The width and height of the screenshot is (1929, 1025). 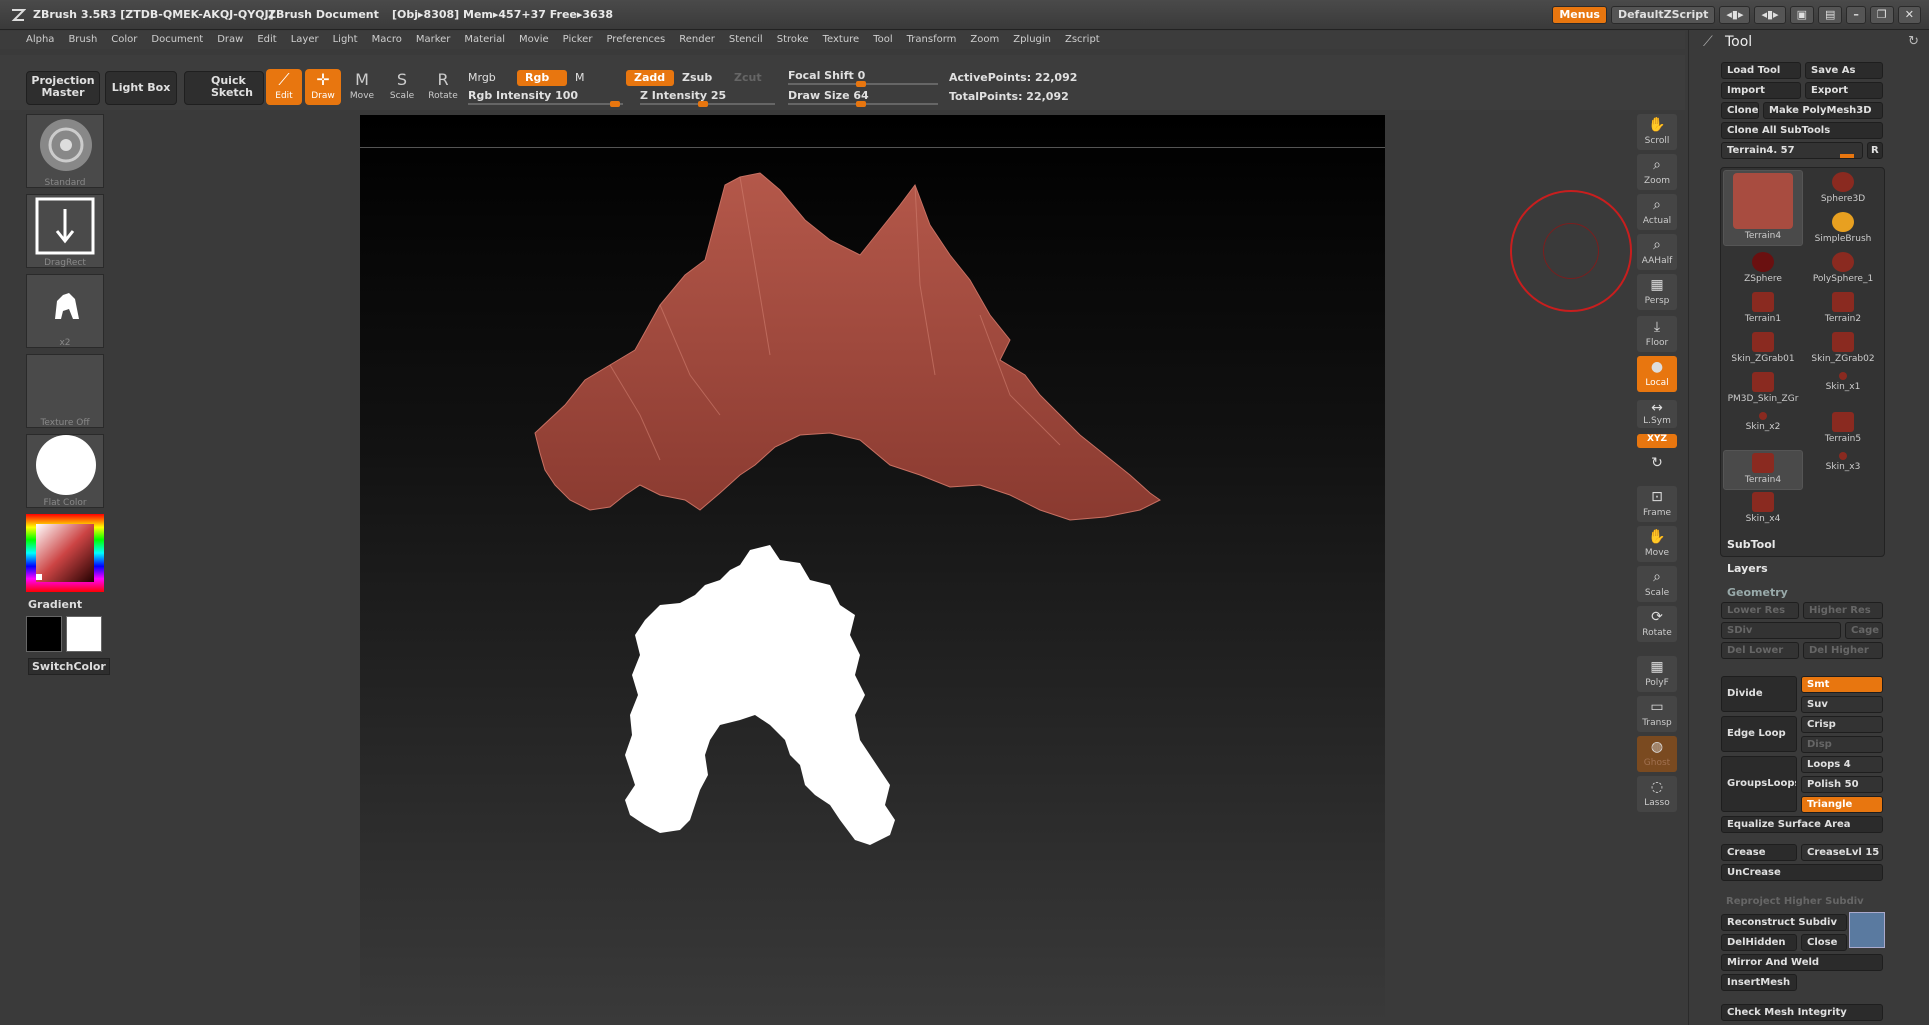 I want to click on tool-item-skin-x2: Skin_x2, so click(x=1763, y=430).